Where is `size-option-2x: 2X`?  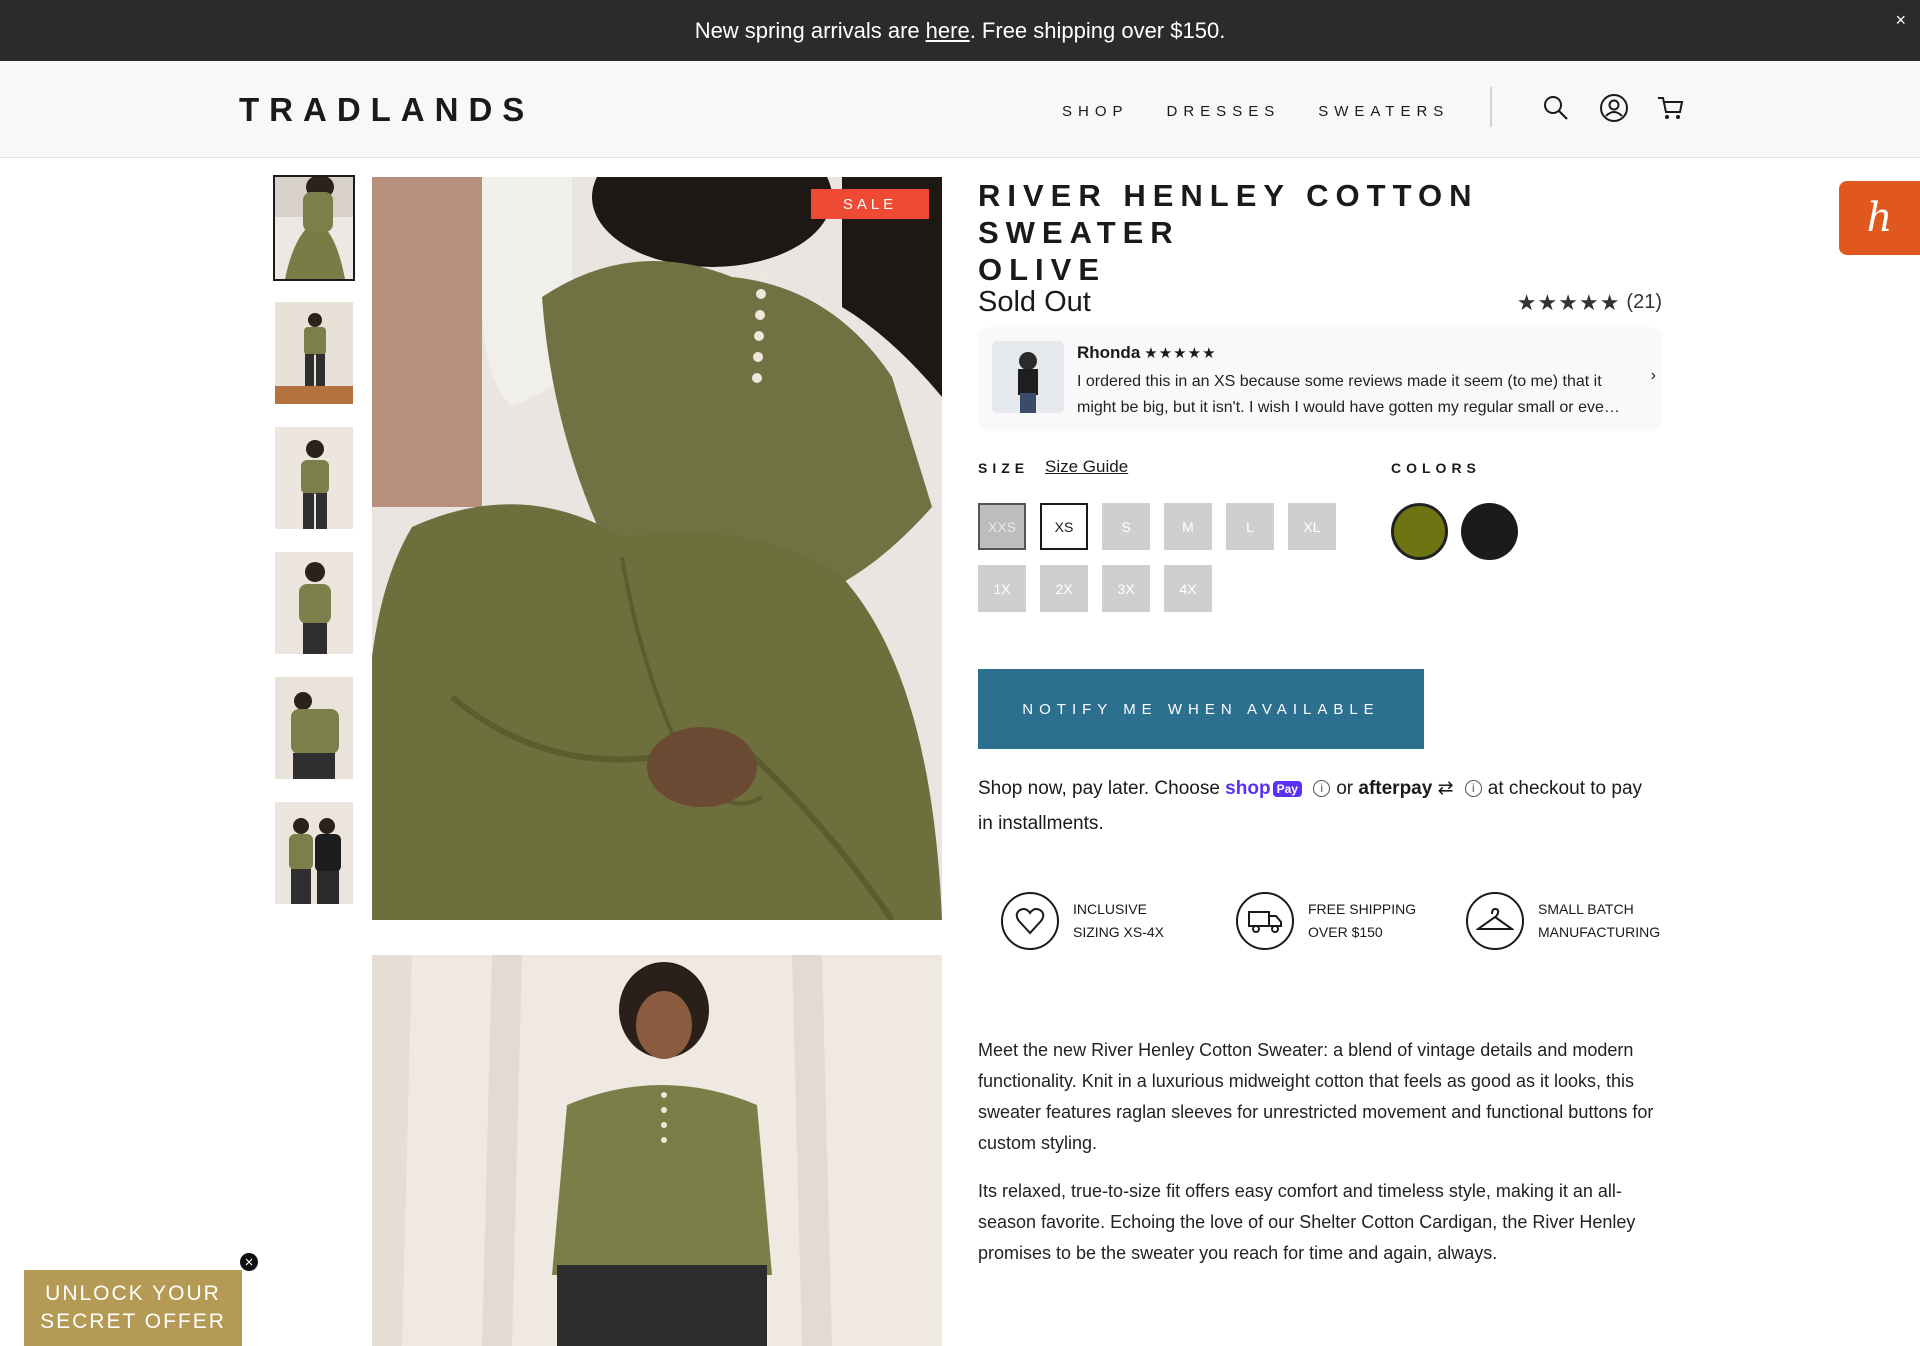
size-option-2x: 2X is located at coordinates (1064, 588).